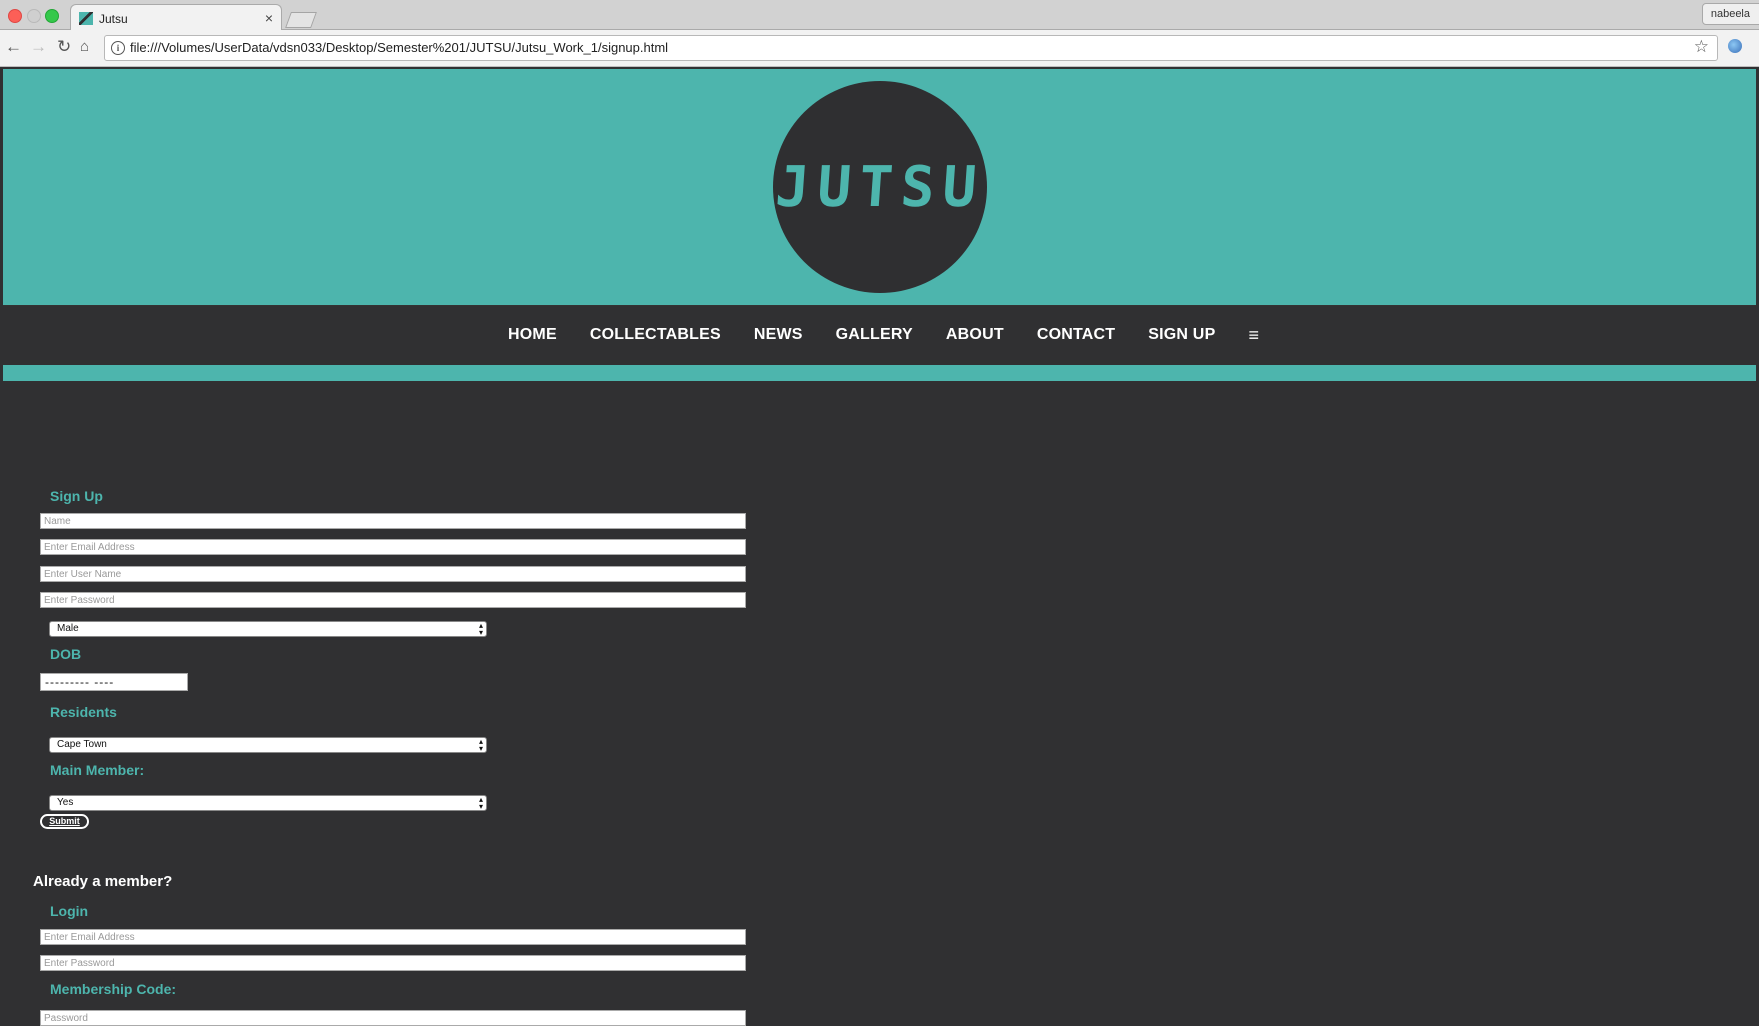 The width and height of the screenshot is (1759, 1026). What do you see at coordinates (268, 629) in the screenshot?
I see `gender-select: Male ▴ ▾` at bounding box center [268, 629].